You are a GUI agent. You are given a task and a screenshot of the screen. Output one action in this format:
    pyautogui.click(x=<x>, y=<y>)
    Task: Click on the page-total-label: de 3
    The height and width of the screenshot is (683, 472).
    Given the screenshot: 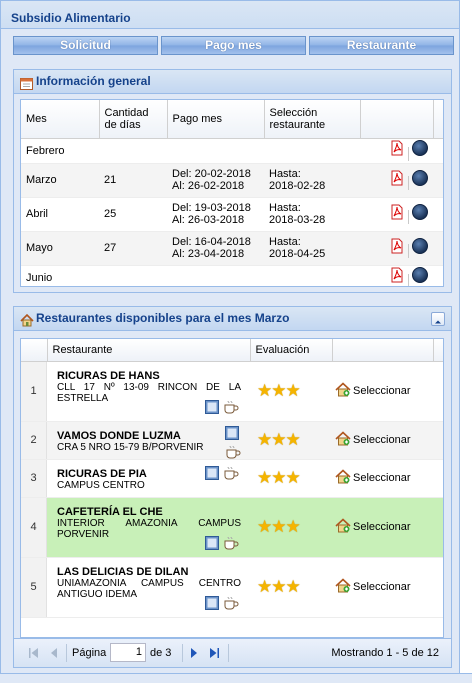 What is the action you would take?
    pyautogui.click(x=161, y=653)
    